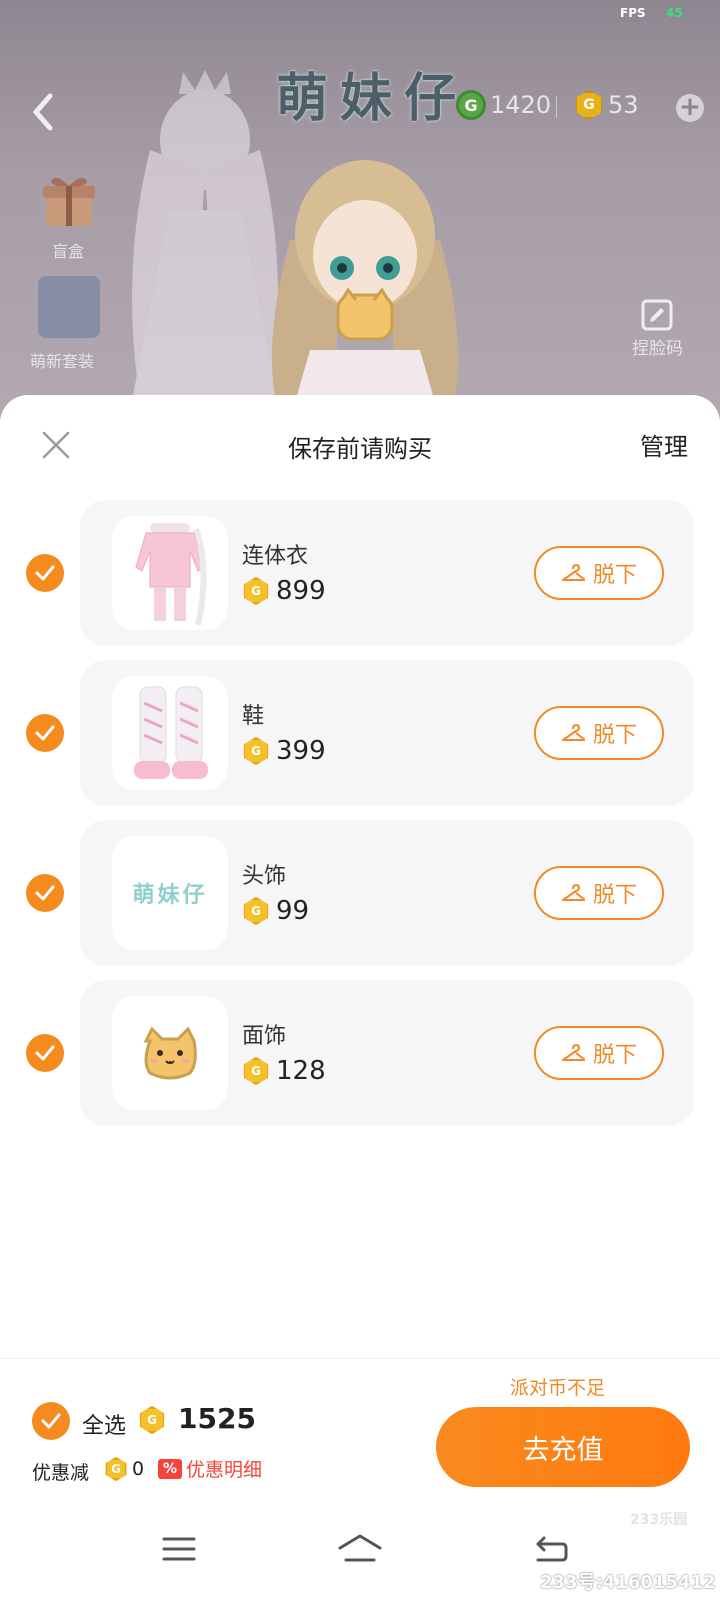 The height and width of the screenshot is (1600, 720). I want to click on list-item: 萌妹仔 头饰 G 99 脱下, so click(360, 893).